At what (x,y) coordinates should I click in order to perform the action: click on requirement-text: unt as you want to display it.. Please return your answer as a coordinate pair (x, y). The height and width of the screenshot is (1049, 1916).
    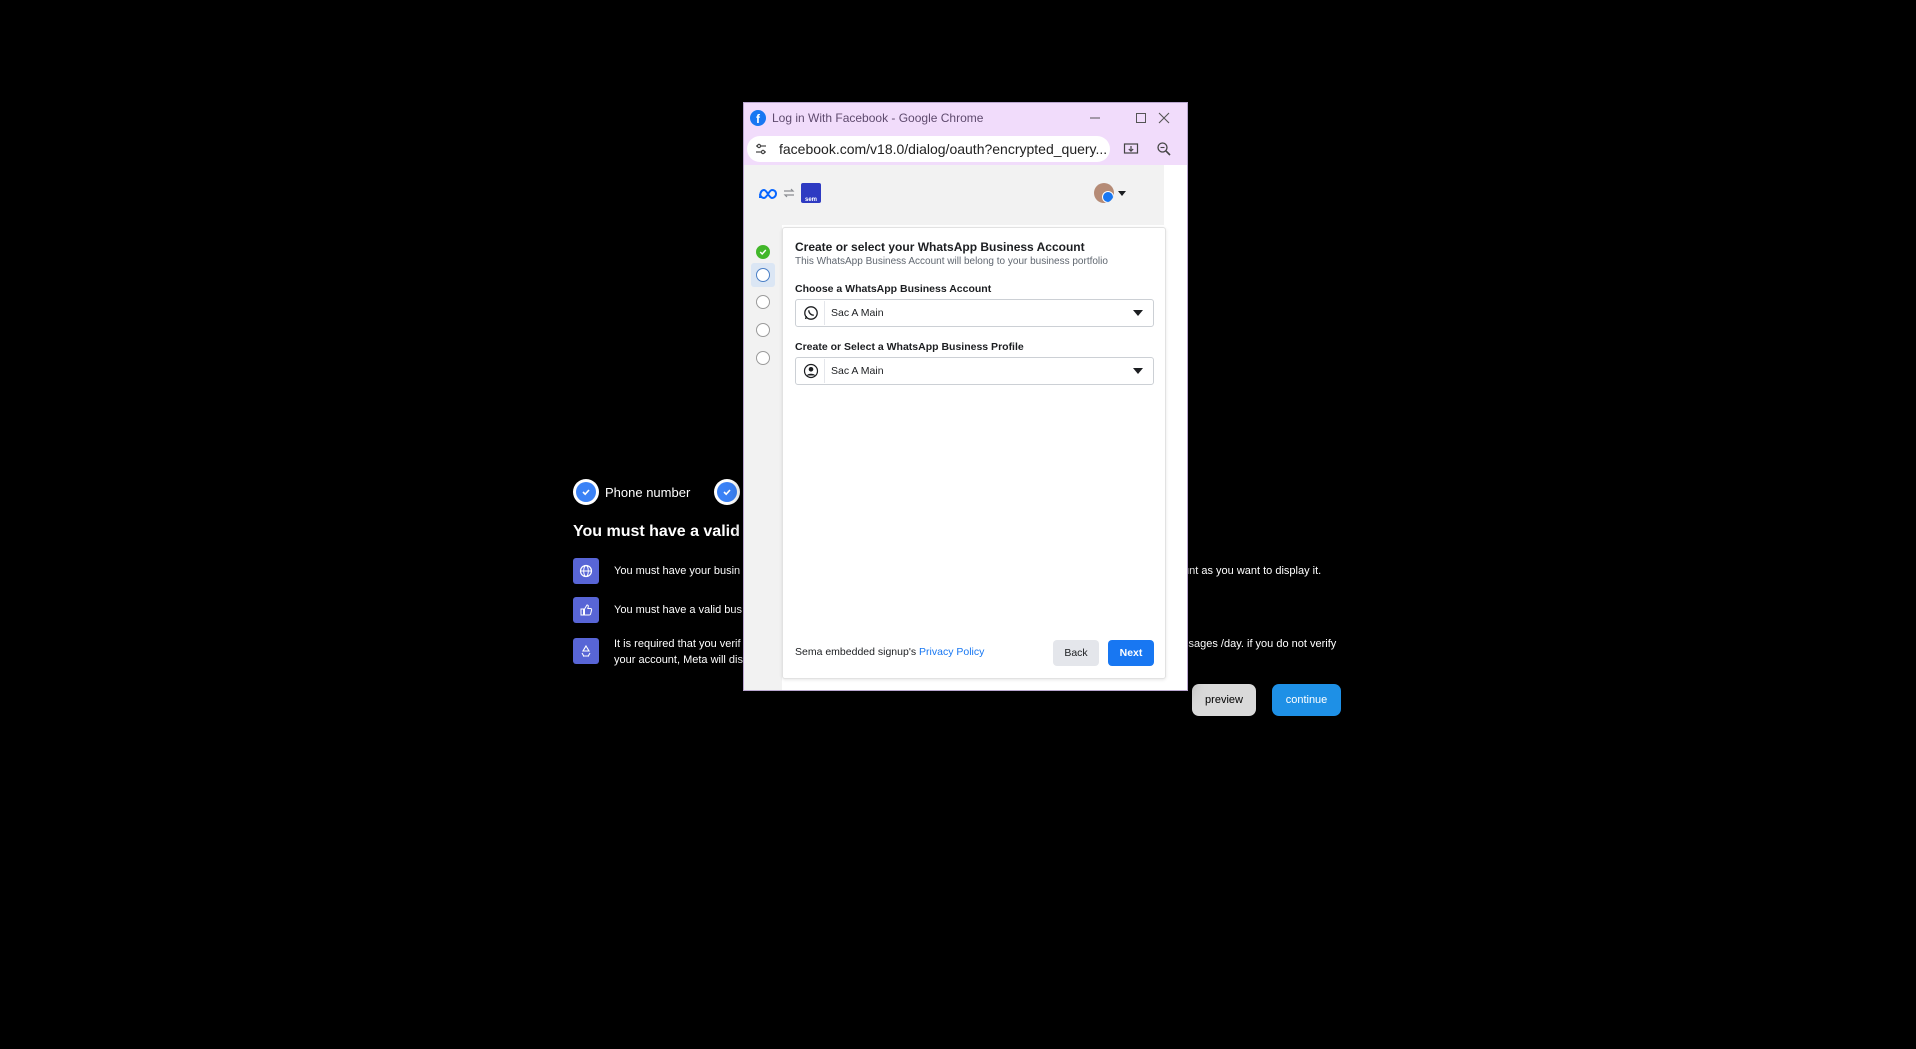
    Looking at the image, I should click on (1252, 571).